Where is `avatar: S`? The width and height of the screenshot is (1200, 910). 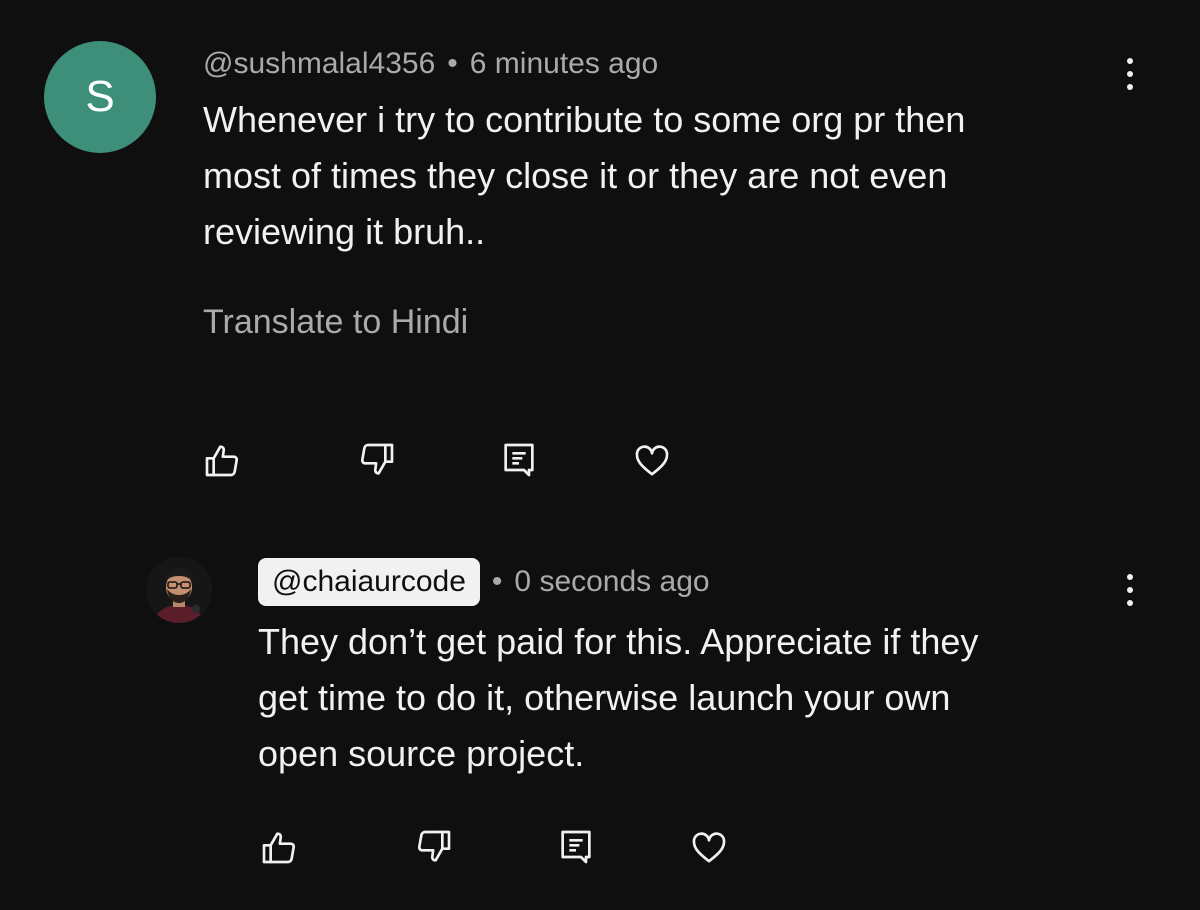
avatar: S is located at coordinates (100, 97).